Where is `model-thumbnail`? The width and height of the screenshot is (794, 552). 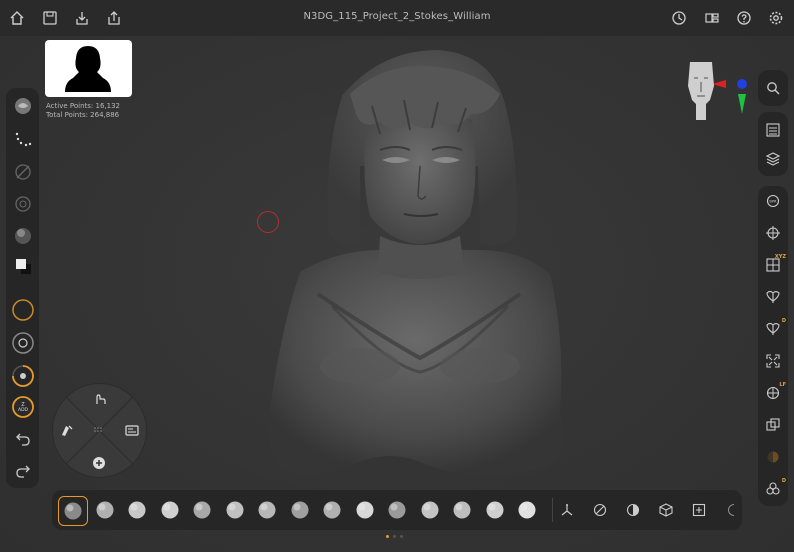 model-thumbnail is located at coordinates (88, 68).